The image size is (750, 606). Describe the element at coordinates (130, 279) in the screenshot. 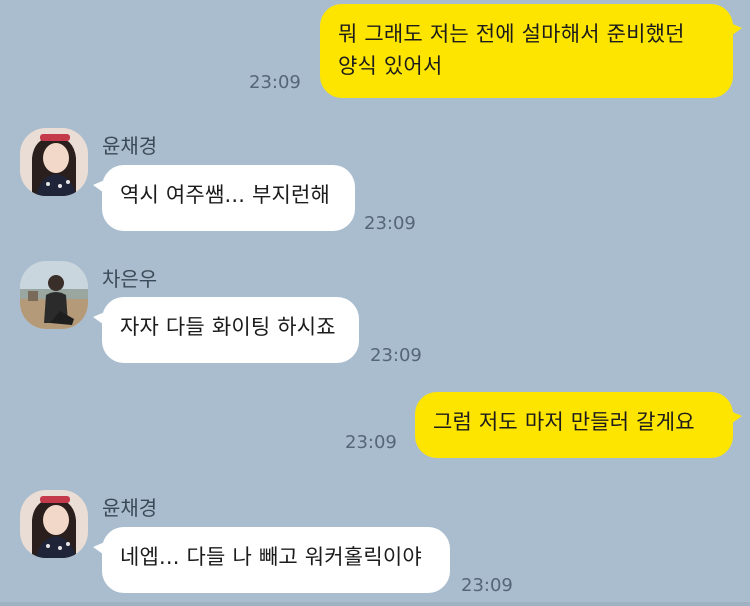

I see `sender-name: 차은우` at that location.